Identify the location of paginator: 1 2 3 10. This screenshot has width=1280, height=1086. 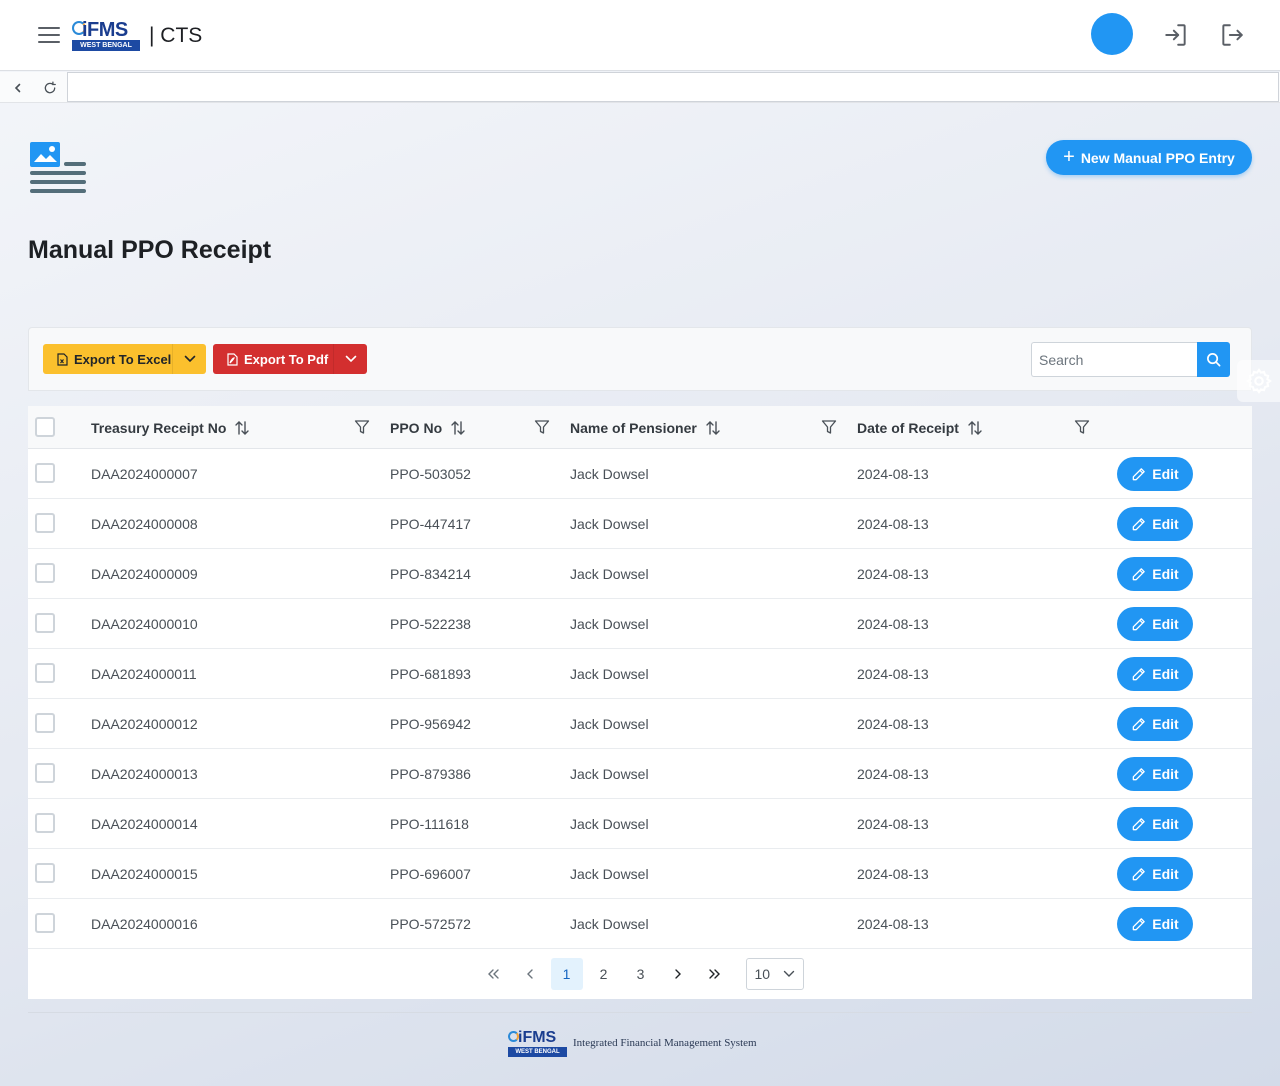
(640, 974).